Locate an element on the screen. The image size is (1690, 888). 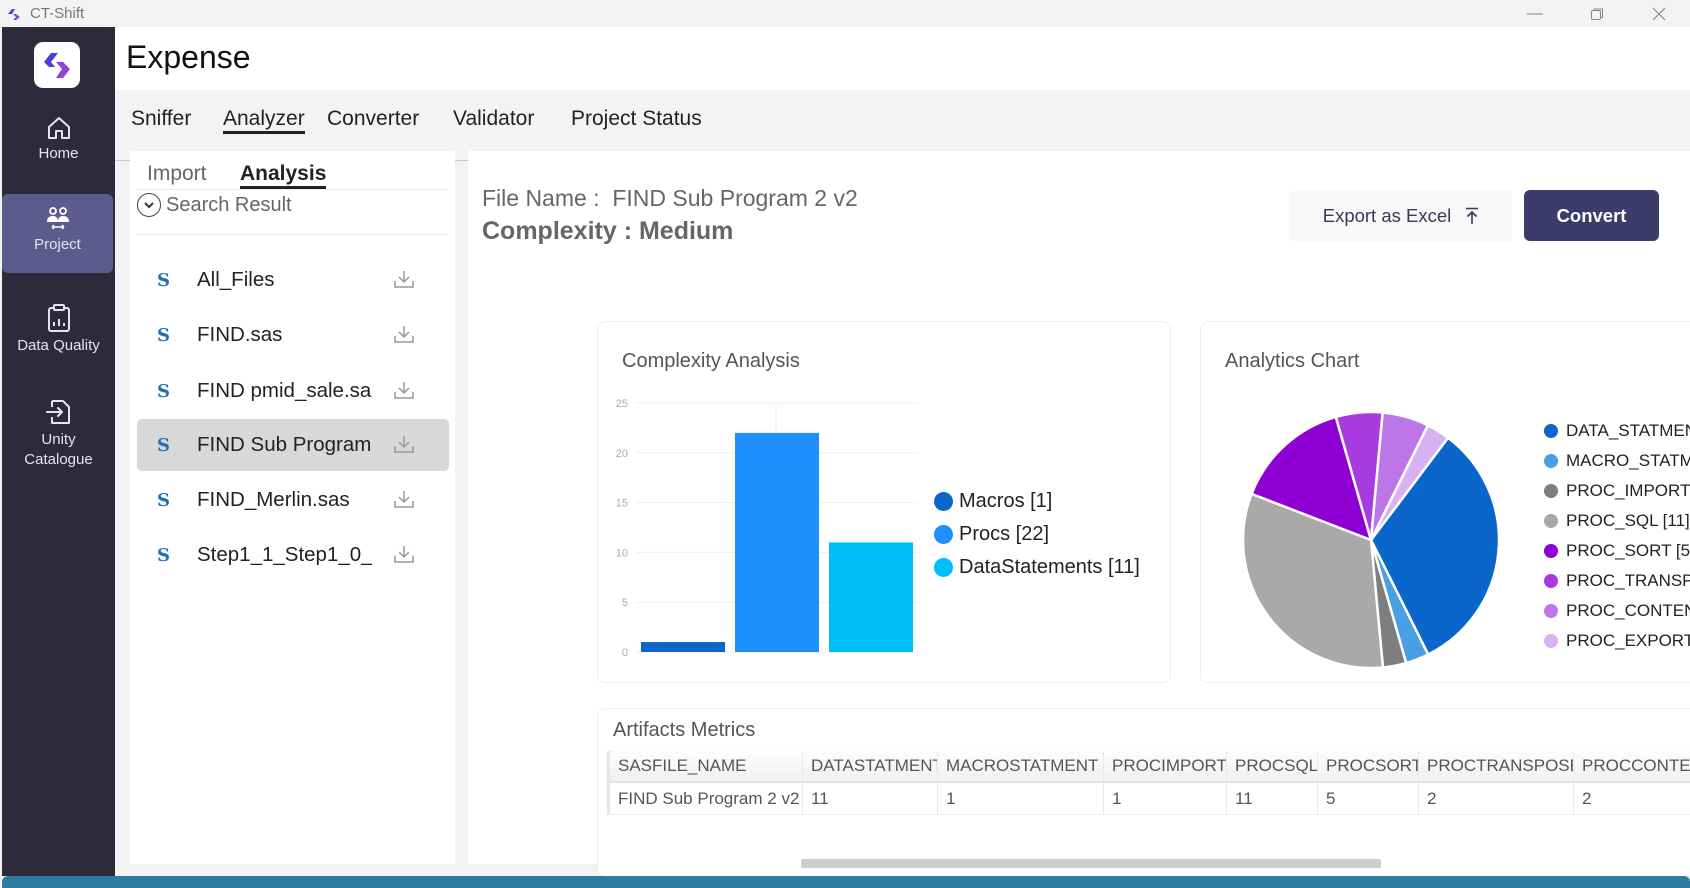
file-item: S Step1_1_Step1_0_Import is located at coordinates (293, 555).